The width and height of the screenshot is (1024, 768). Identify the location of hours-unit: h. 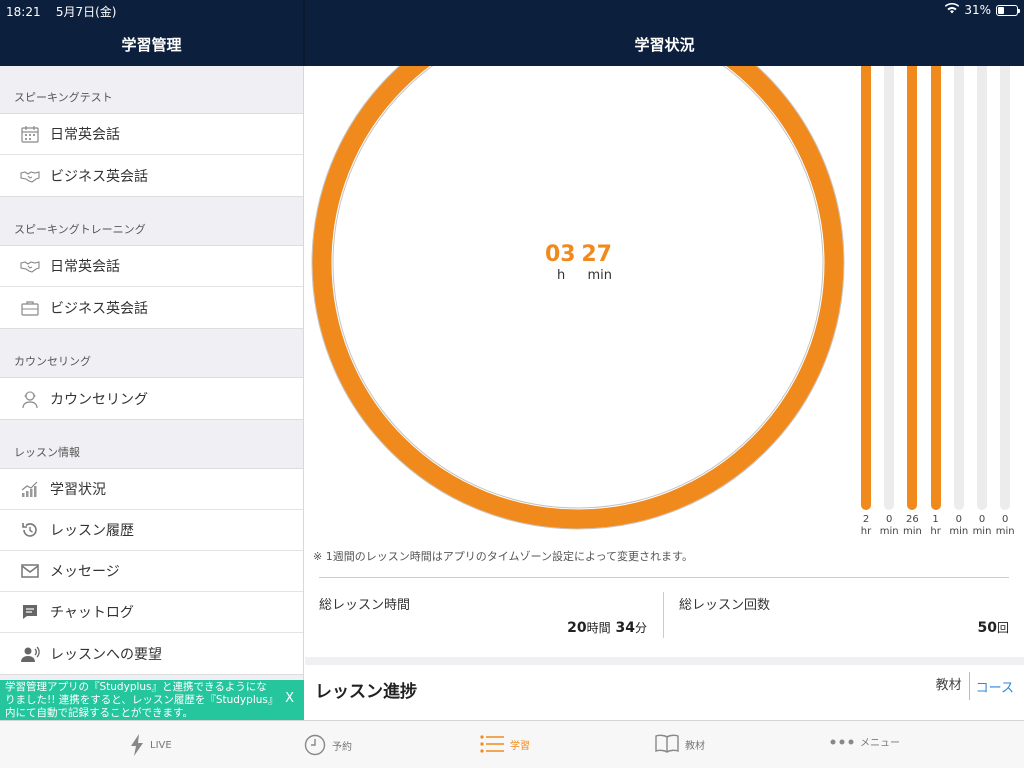
(561, 275).